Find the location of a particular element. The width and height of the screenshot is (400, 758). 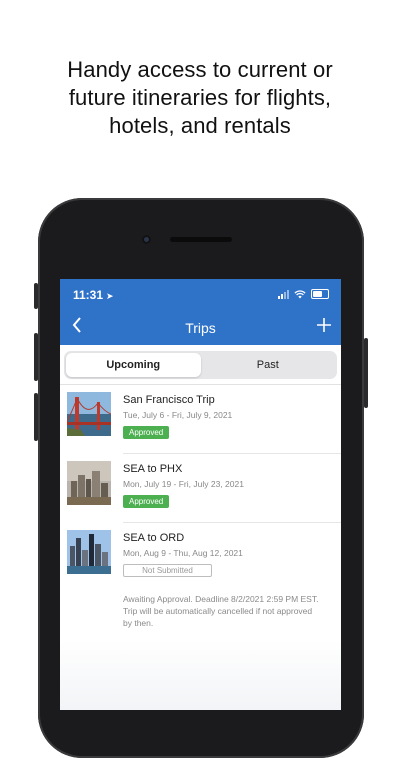

headline-line-3: hotels, and rentals is located at coordinates (200, 125).